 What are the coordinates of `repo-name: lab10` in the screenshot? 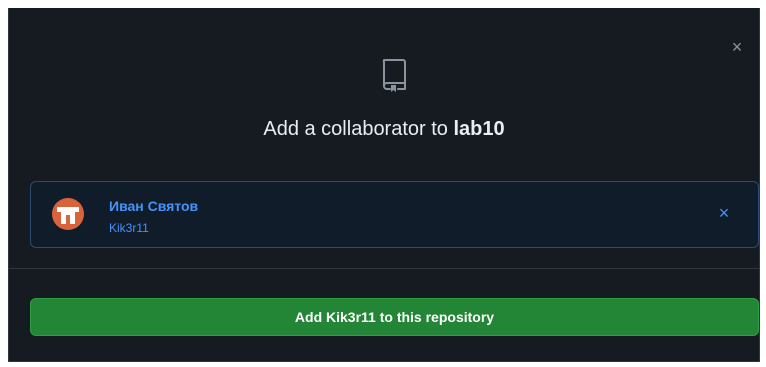 It's located at (479, 129).